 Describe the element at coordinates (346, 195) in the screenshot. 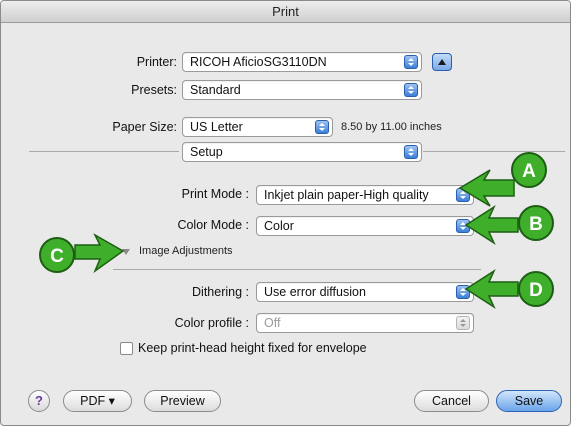

I see `print-mode-value: Inkjet plain paper-High quality` at that location.